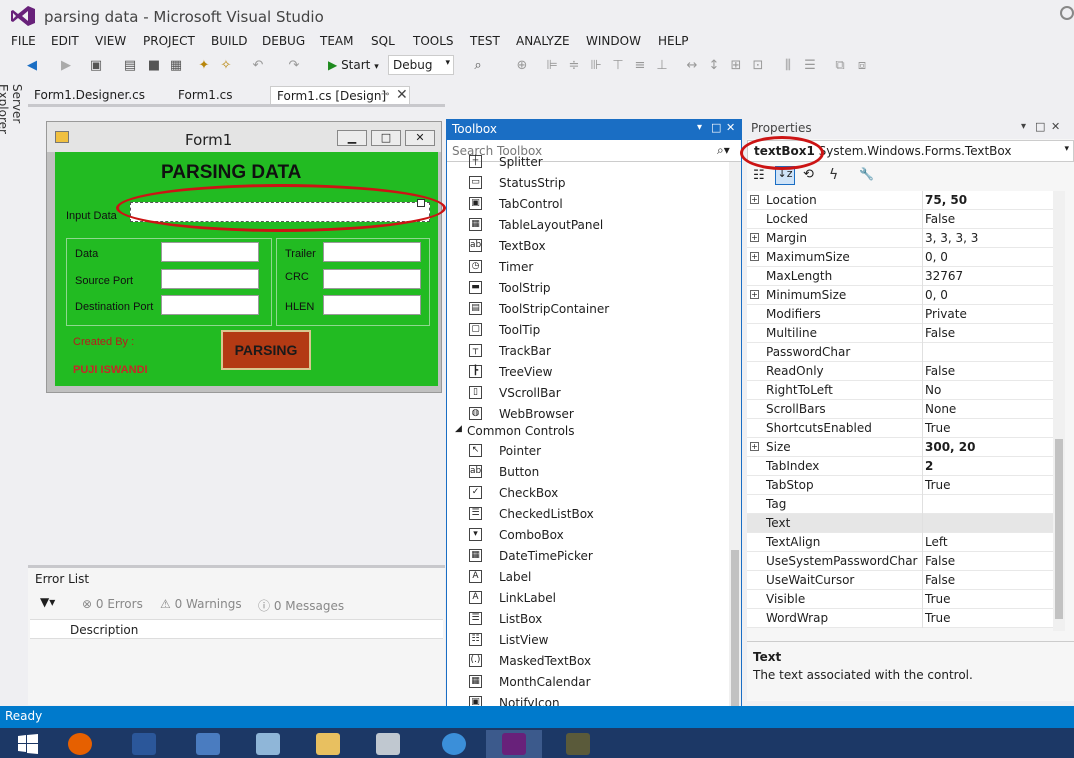 This screenshot has height=758, width=1074. Describe the element at coordinates (592, 246) in the screenshot. I see `toolbox-item-textbox: ab TextBox` at that location.